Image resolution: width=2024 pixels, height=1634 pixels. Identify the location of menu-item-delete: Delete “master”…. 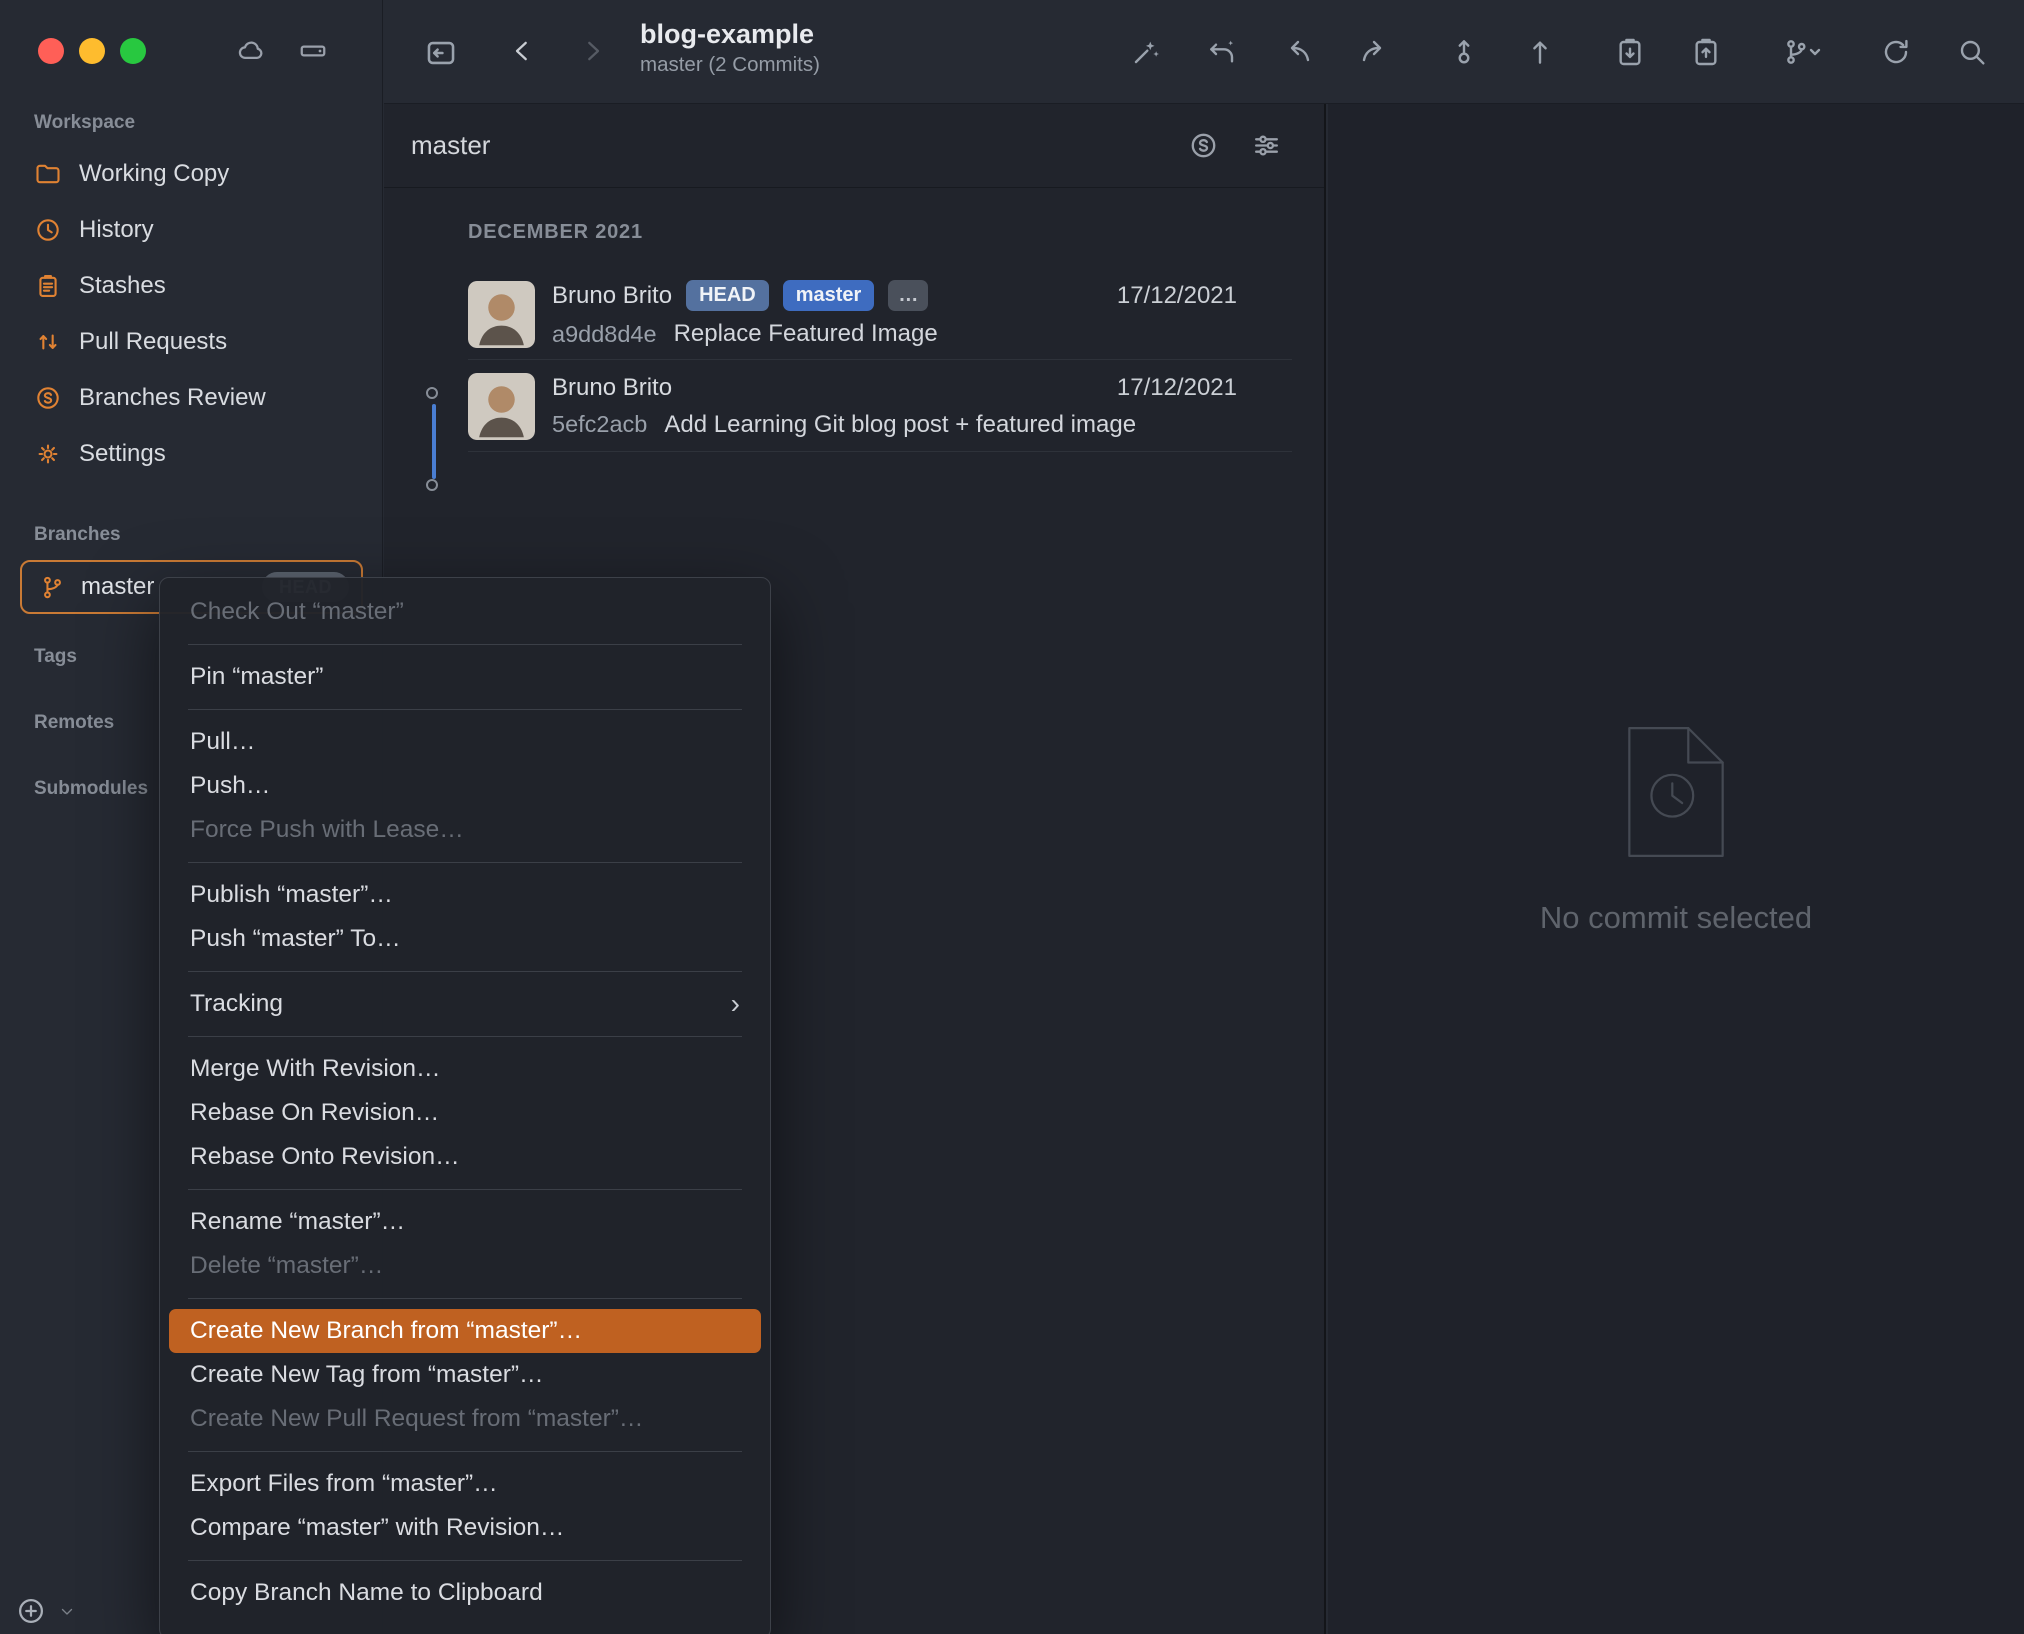
(287, 1265).